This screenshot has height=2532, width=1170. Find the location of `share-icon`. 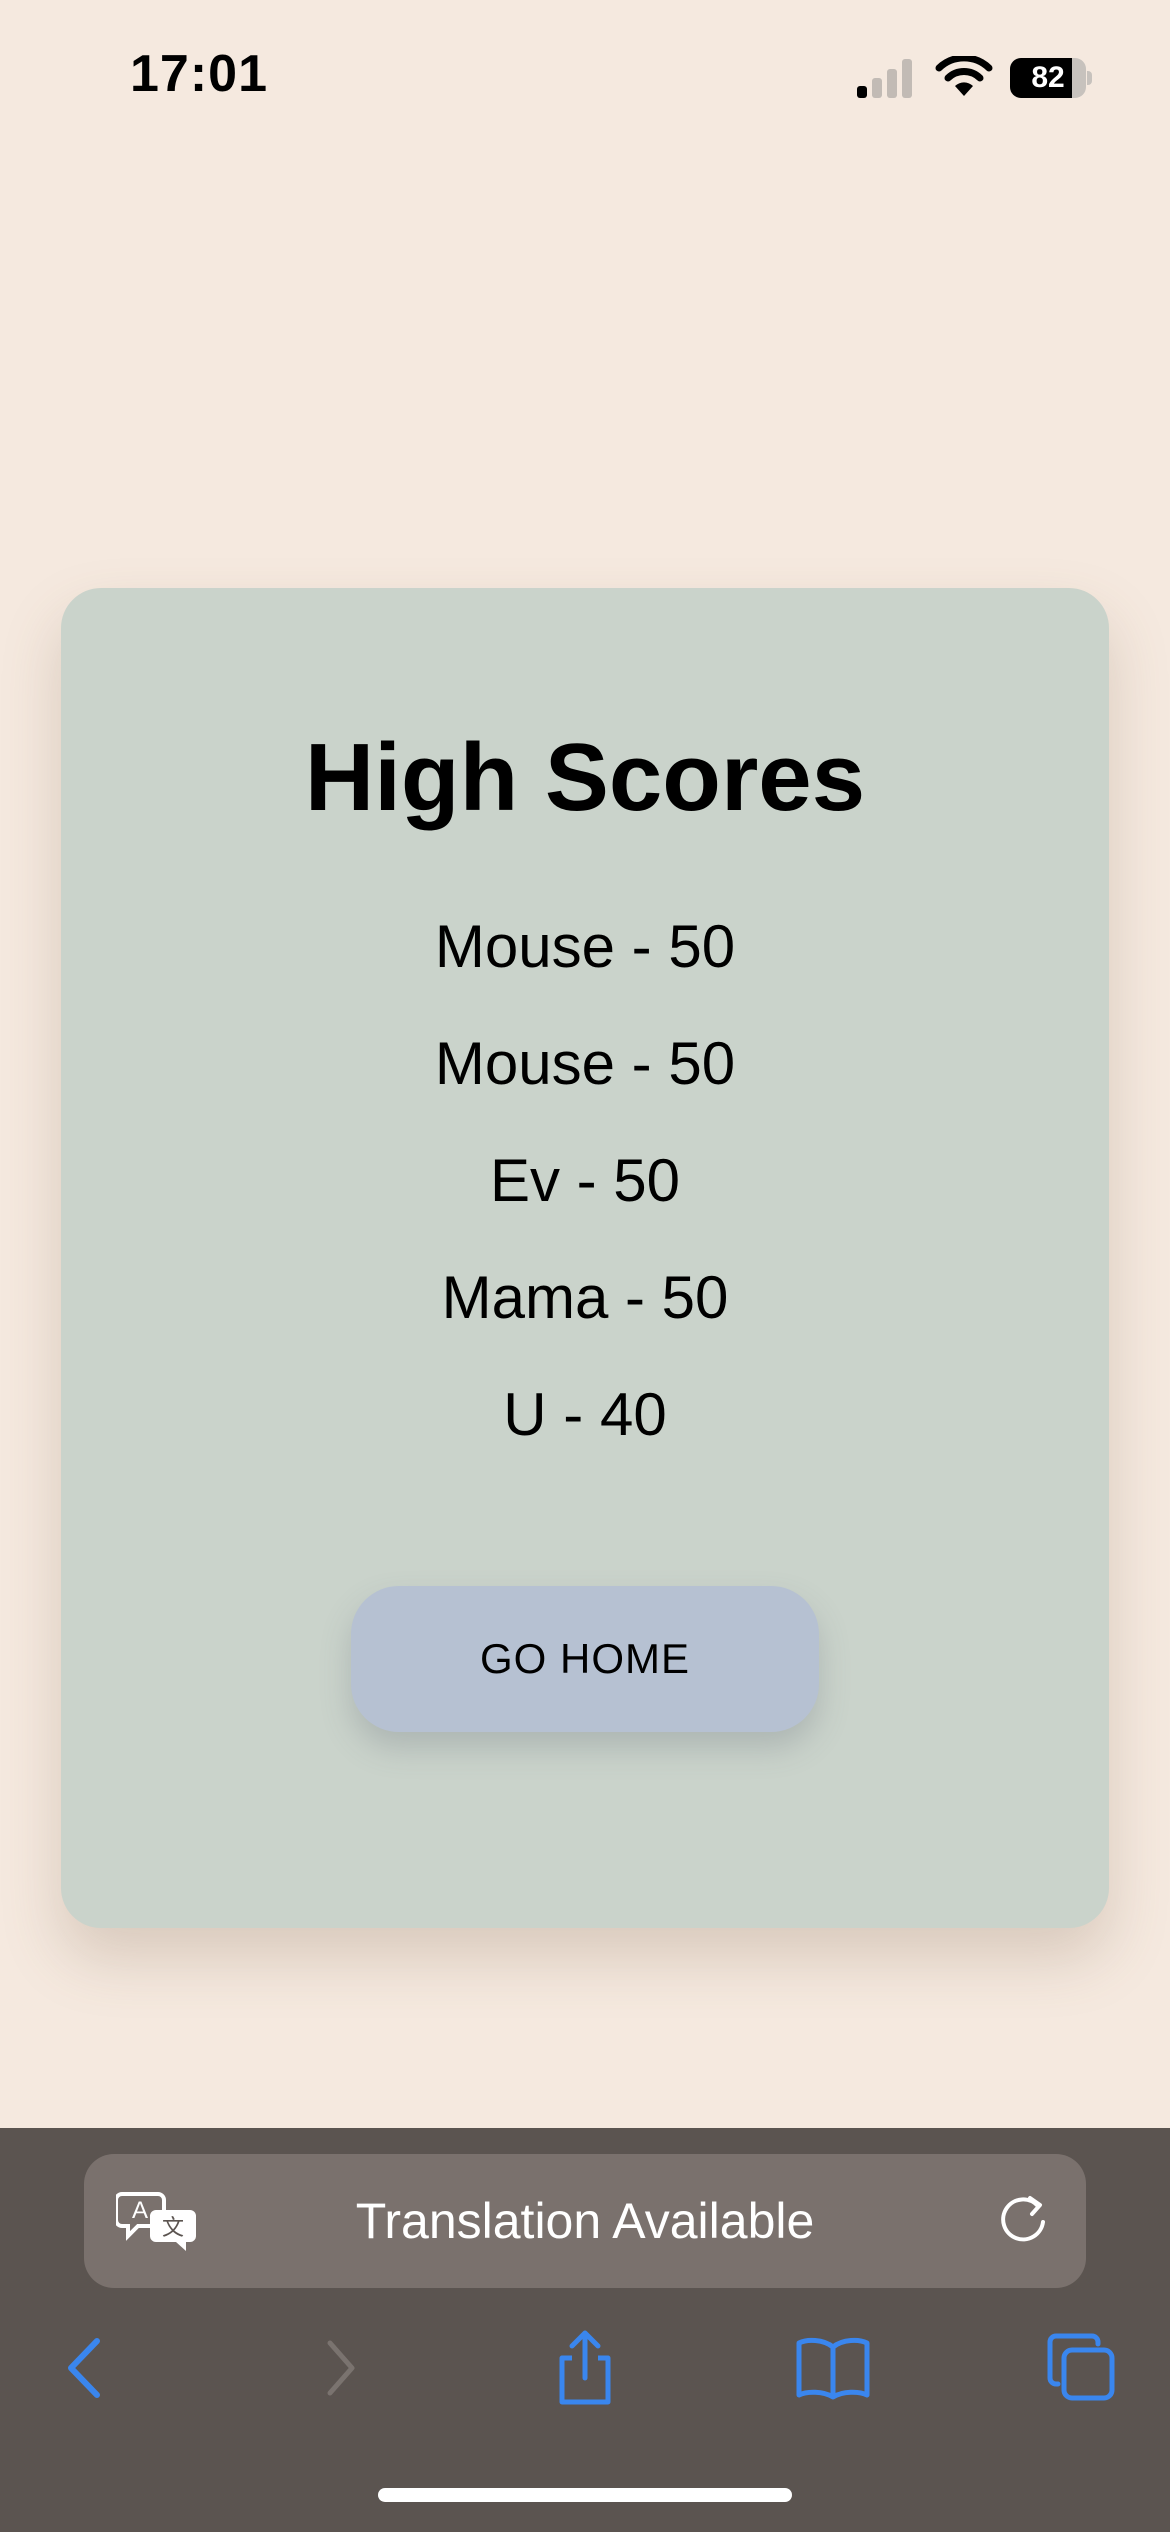

share-icon is located at coordinates (585, 2367).